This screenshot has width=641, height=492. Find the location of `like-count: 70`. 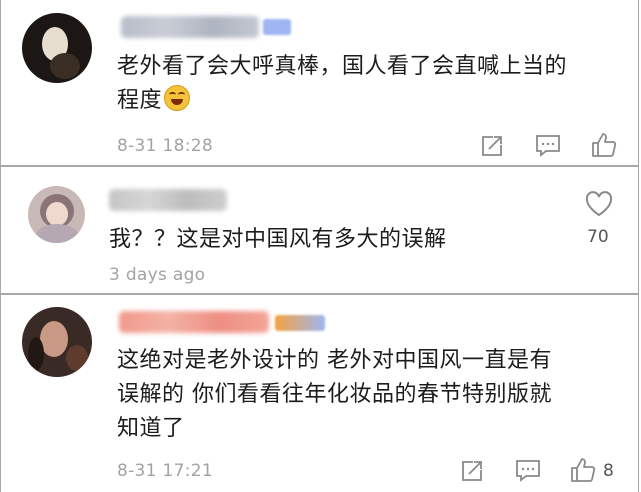

like-count: 70 is located at coordinates (598, 237).